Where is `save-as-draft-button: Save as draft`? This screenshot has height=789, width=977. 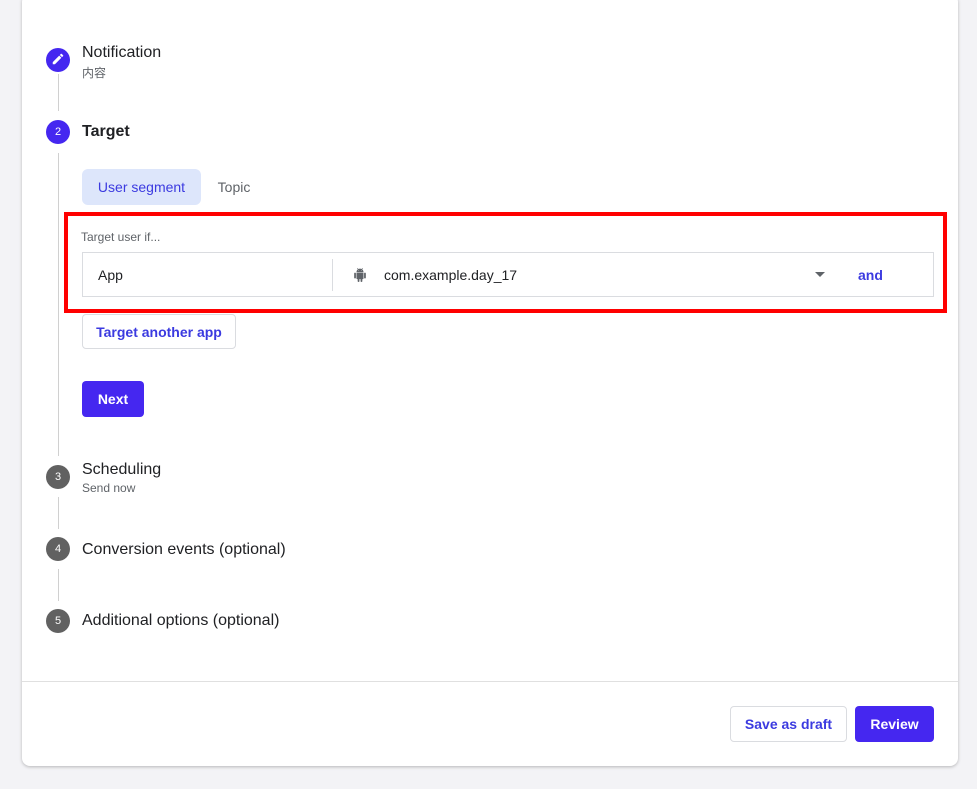 save-as-draft-button: Save as draft is located at coordinates (788, 724).